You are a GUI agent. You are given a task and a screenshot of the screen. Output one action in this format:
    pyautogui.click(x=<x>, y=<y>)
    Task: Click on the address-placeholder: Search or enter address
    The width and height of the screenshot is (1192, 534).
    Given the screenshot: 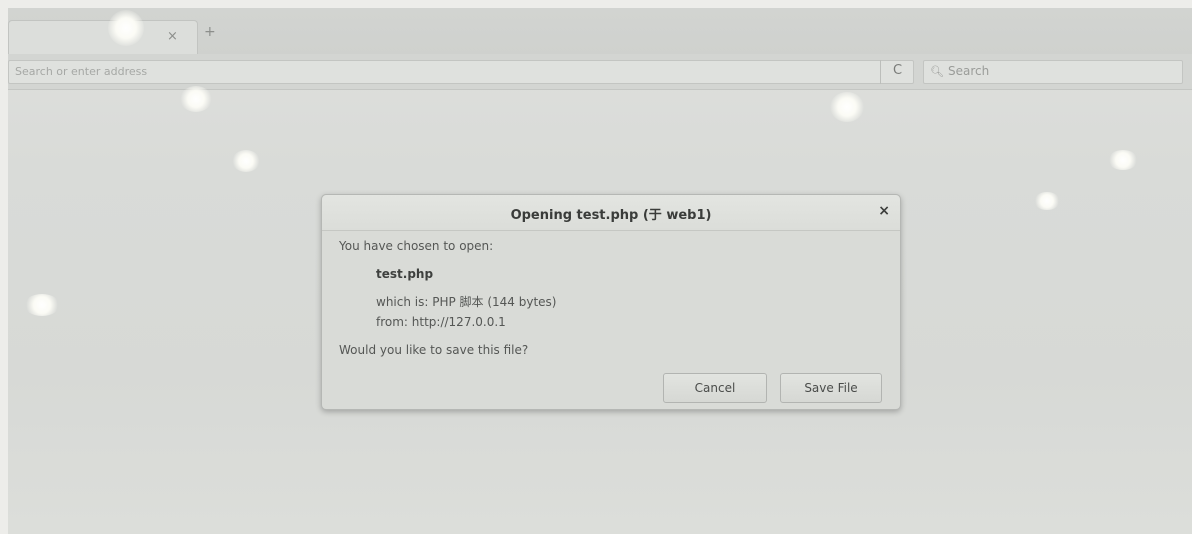 What is the action you would take?
    pyautogui.click(x=81, y=71)
    